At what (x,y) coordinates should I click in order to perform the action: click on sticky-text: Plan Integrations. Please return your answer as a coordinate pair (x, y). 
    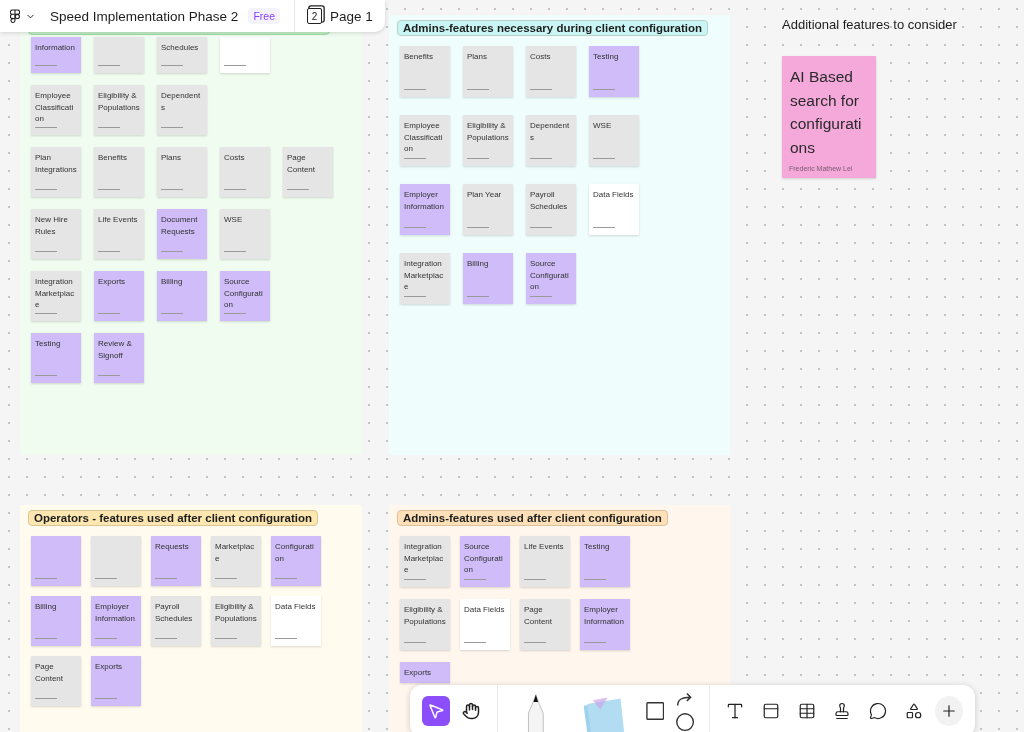
    Looking at the image, I should click on (56, 164).